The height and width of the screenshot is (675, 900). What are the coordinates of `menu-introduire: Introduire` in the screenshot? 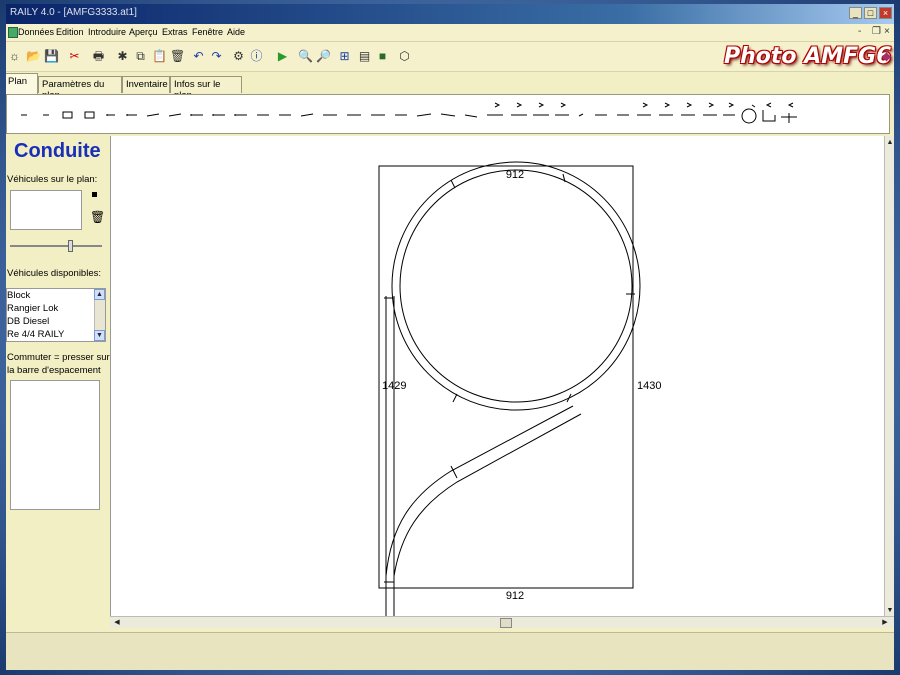 It's located at (107, 32).